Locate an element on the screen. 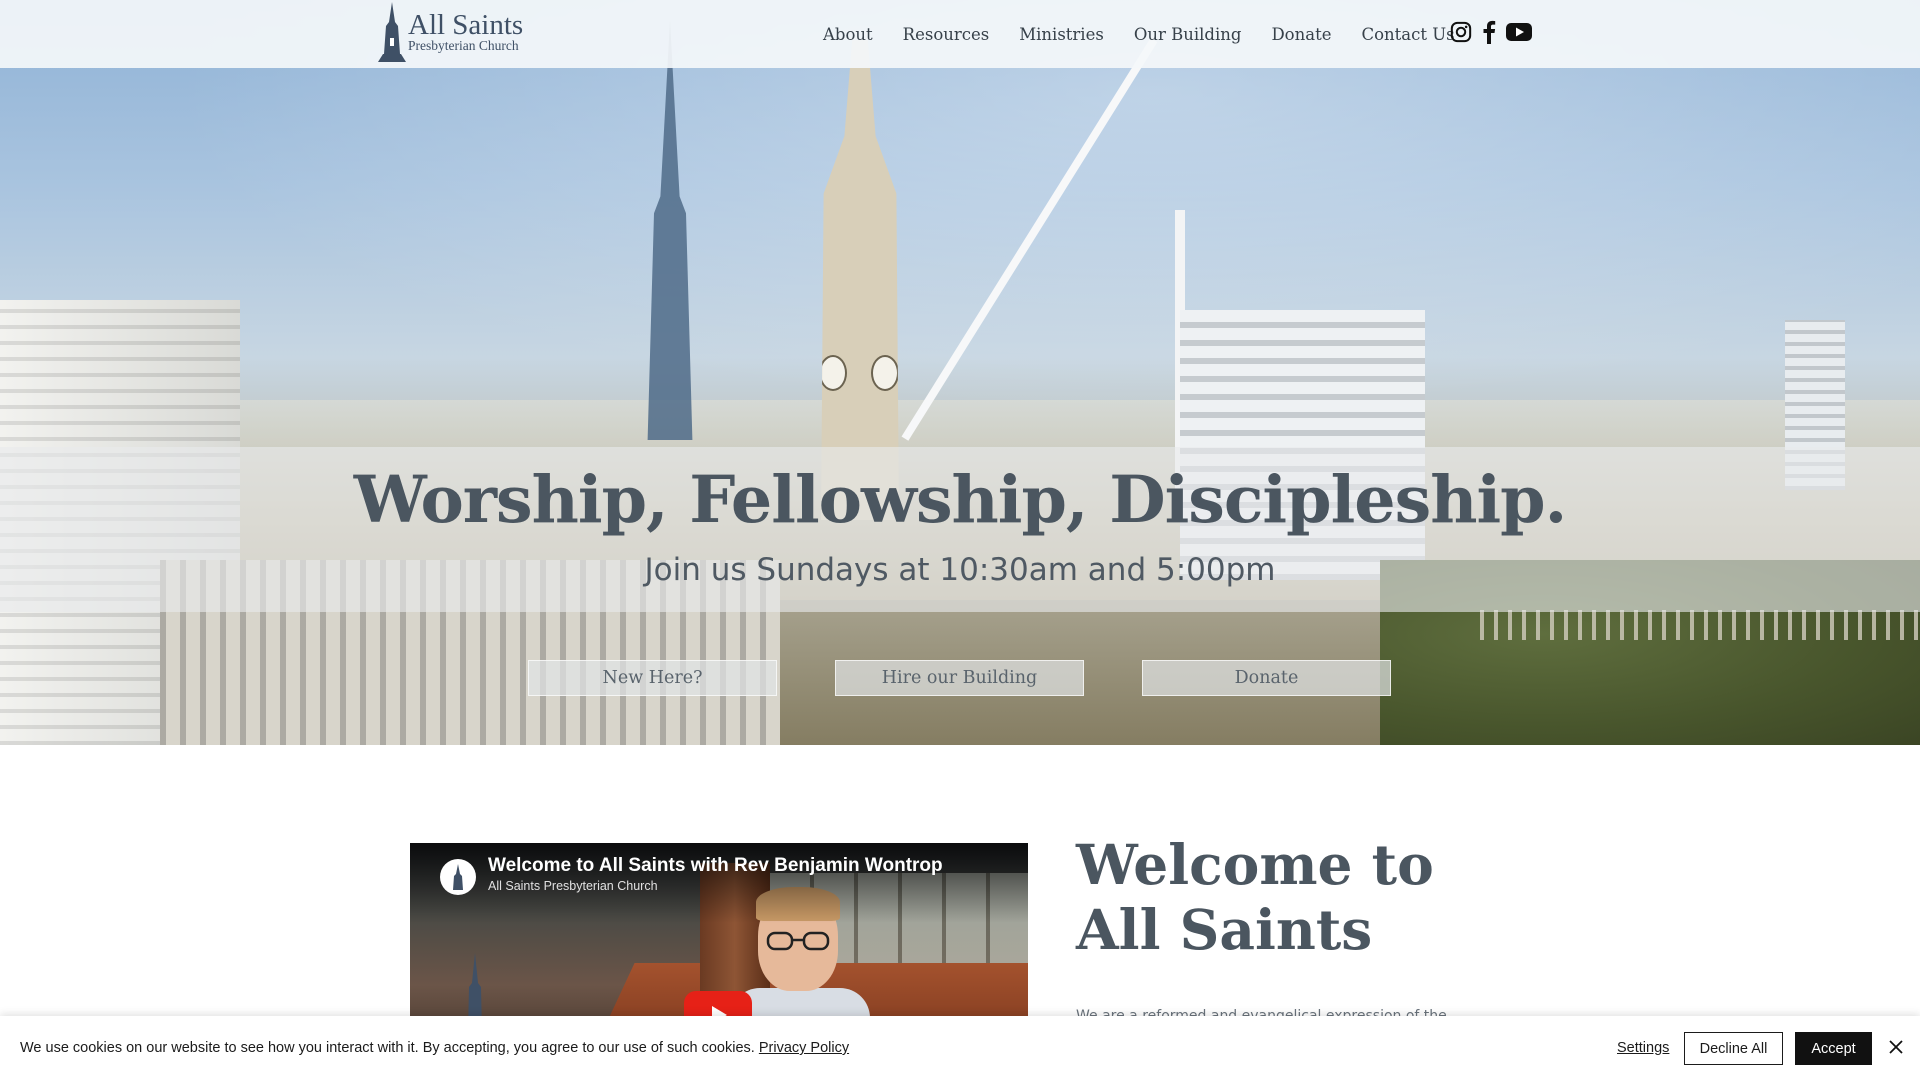  facebook-icon is located at coordinates (1489, 32).